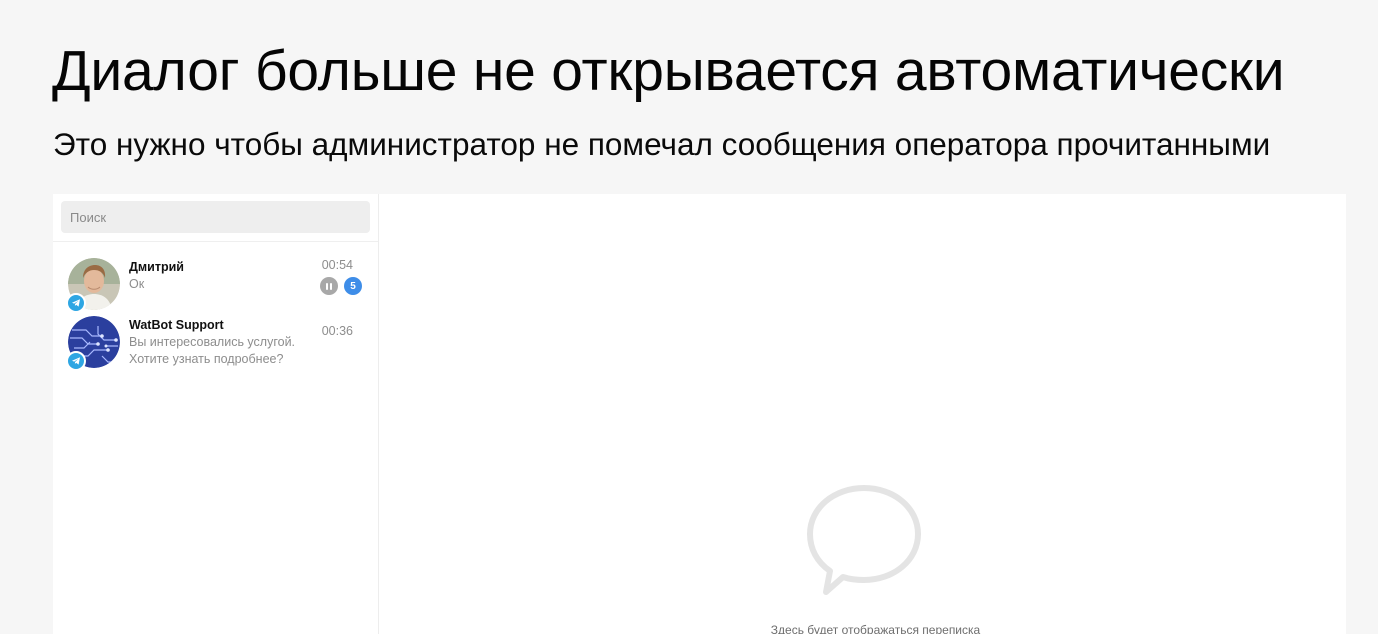 This screenshot has height=634, width=1378. I want to click on unread-badge: 5, so click(353, 286).